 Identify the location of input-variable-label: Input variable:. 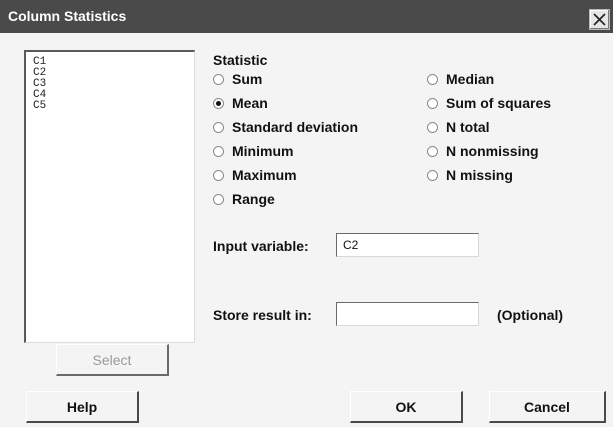
(261, 246).